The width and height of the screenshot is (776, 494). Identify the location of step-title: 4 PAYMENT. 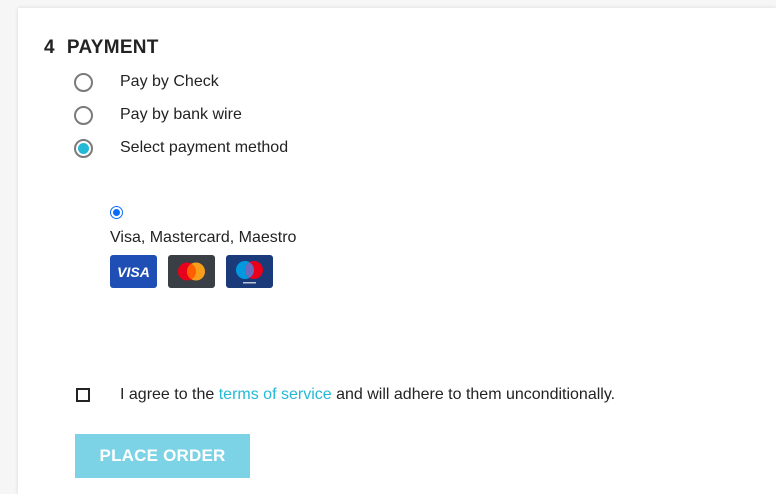
(101, 48).